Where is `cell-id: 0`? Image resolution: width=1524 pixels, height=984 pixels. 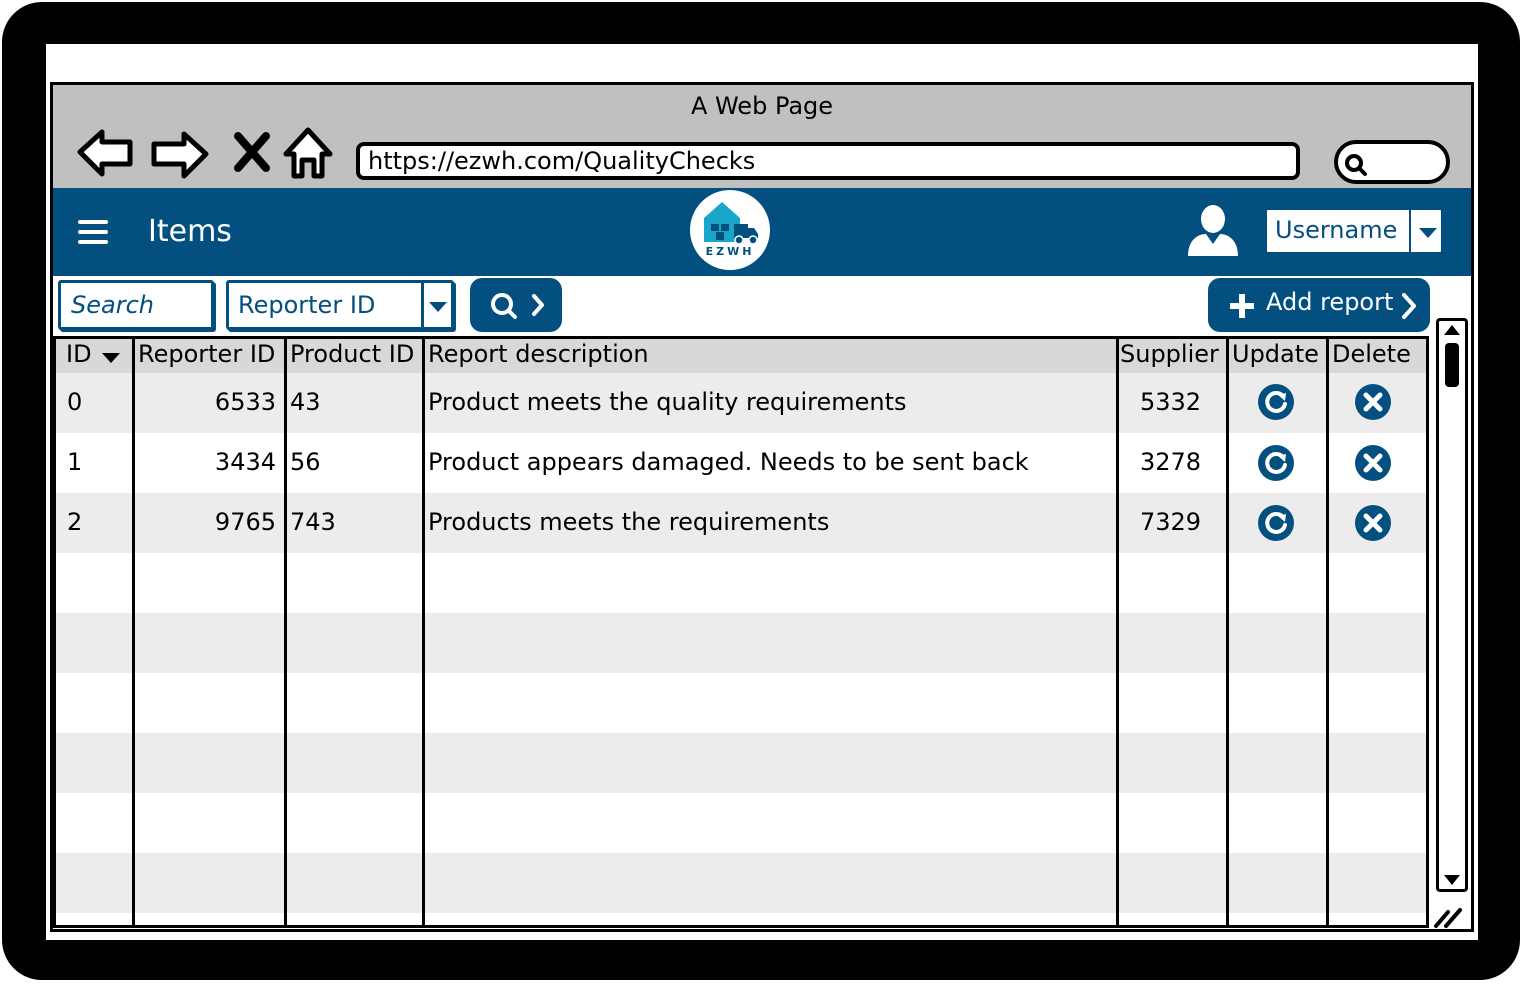 cell-id: 0 is located at coordinates (75, 402).